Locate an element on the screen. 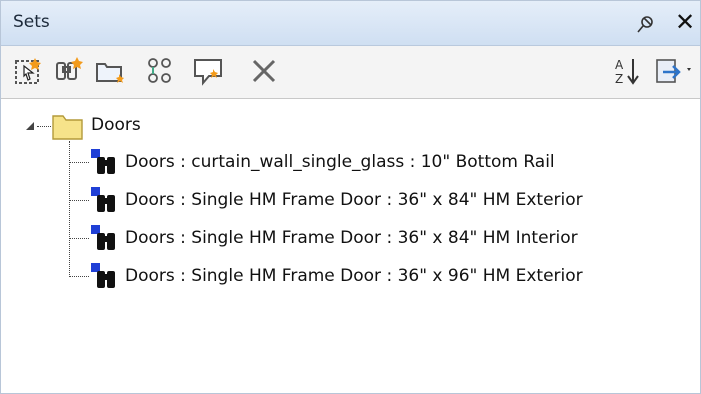 The width and height of the screenshot is (701, 394). save-selection-icon is located at coordinates (28, 71).